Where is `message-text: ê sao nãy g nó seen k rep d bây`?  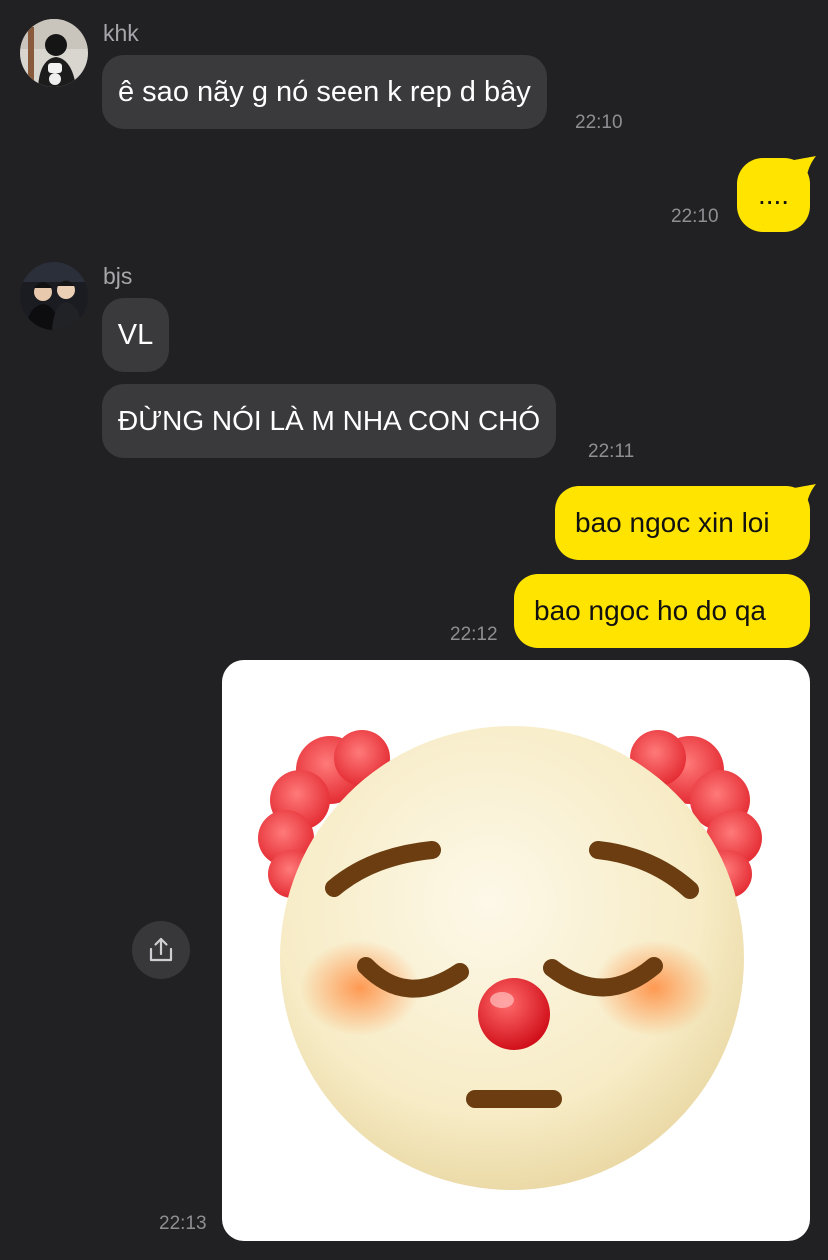
message-text: ê sao nãy g nó seen k rep d bây is located at coordinates (324, 92).